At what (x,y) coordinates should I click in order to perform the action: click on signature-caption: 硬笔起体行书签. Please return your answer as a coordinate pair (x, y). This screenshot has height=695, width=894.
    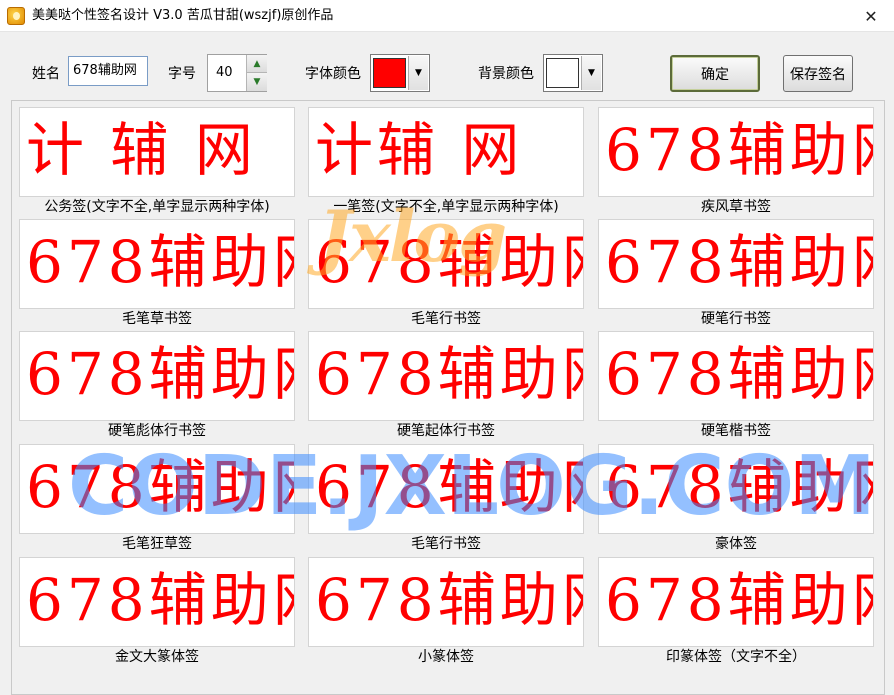
    Looking at the image, I should click on (446, 431).